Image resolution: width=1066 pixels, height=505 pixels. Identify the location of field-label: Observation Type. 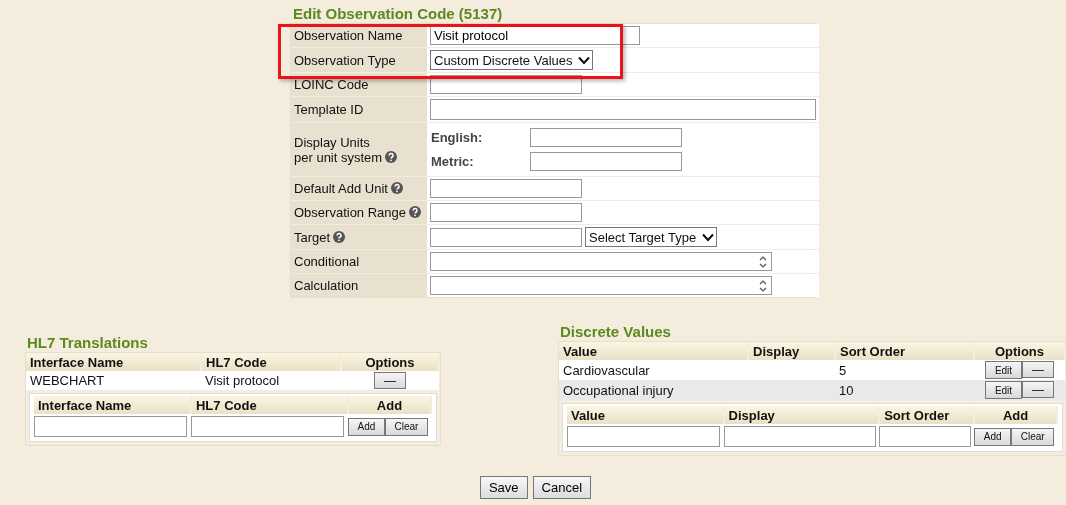
(345, 60).